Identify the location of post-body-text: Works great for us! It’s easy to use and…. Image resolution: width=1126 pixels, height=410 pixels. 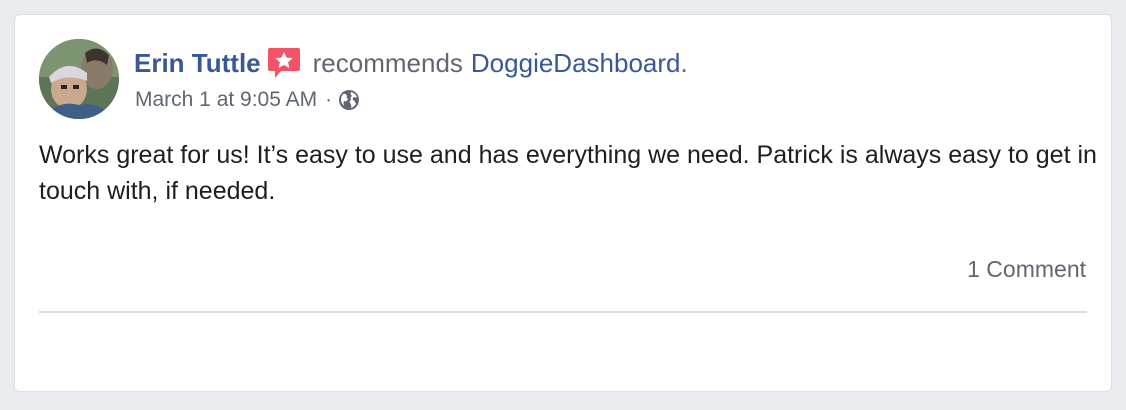
(568, 173).